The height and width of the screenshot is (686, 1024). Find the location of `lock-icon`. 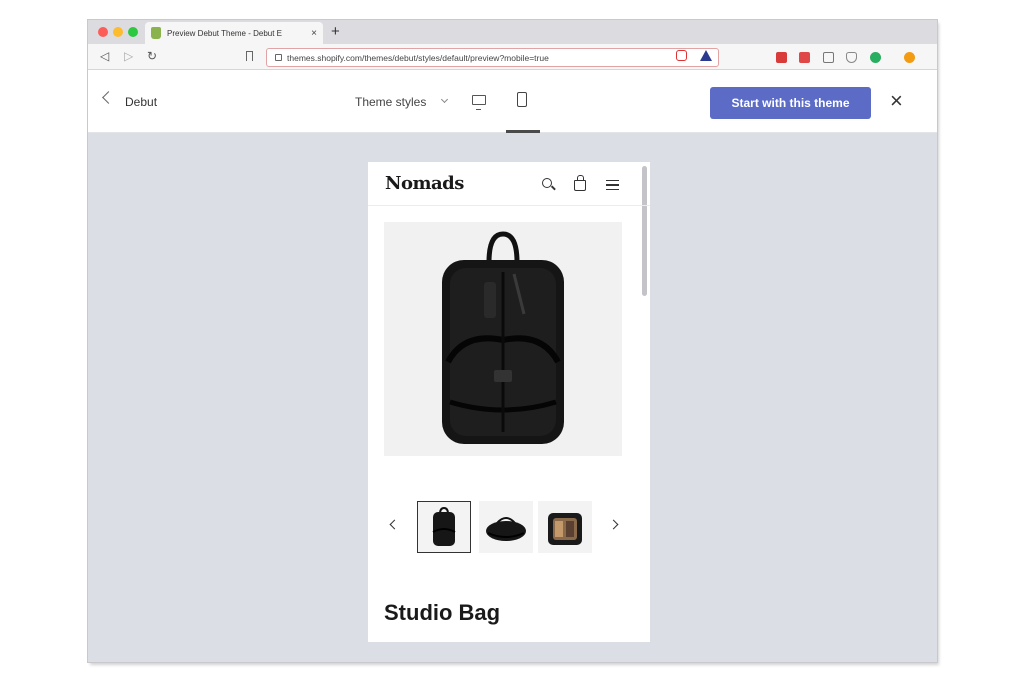

lock-icon is located at coordinates (278, 57).